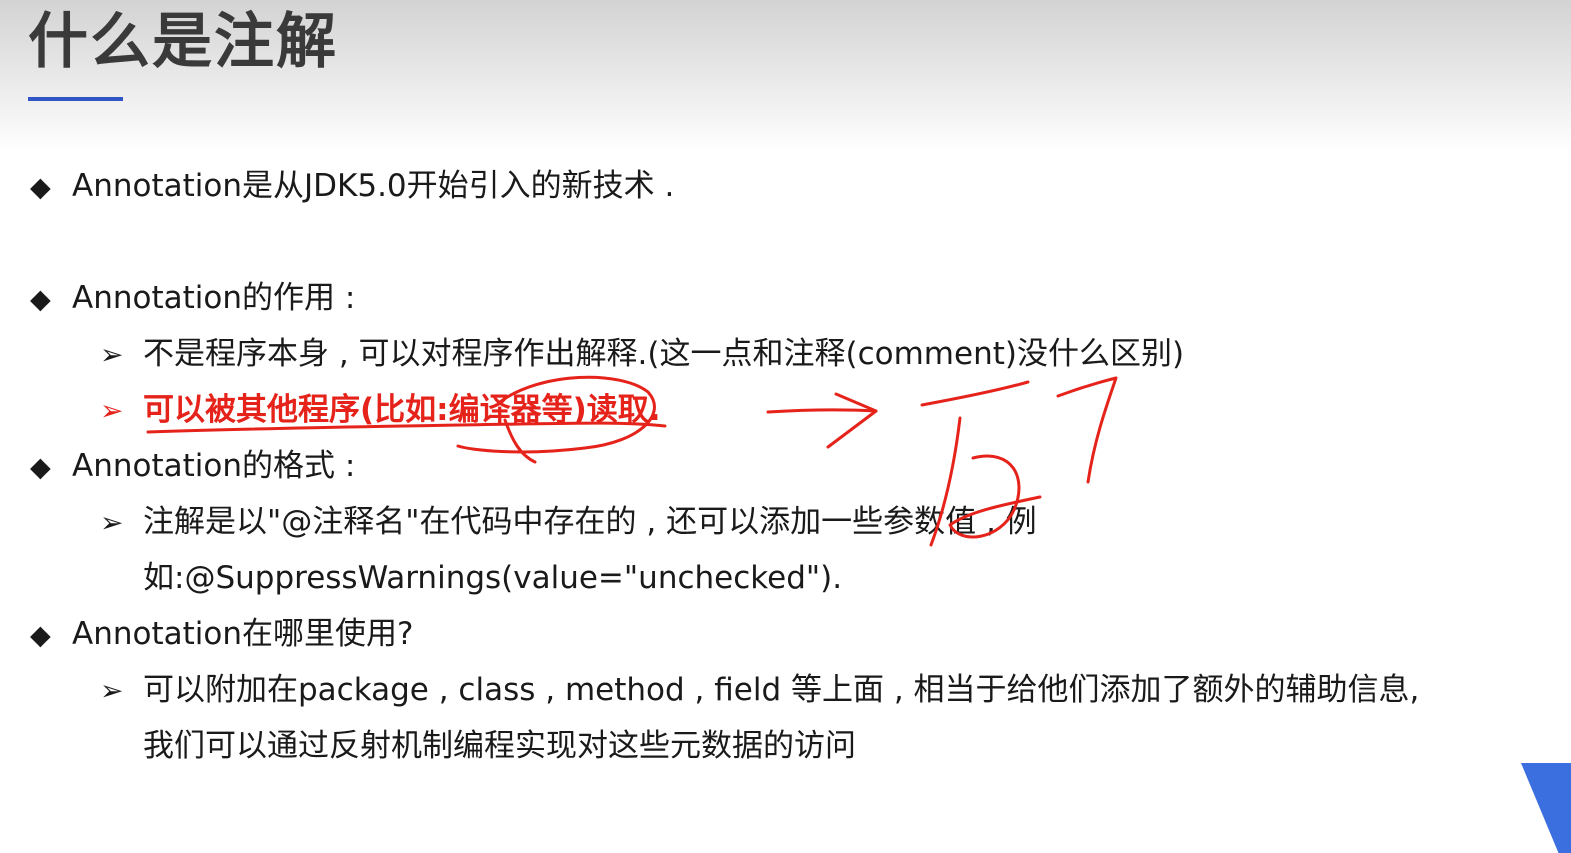 Image resolution: width=1571 pixels, height=853 pixels. I want to click on bullet-text: Annotation的作用 :, so click(214, 298).